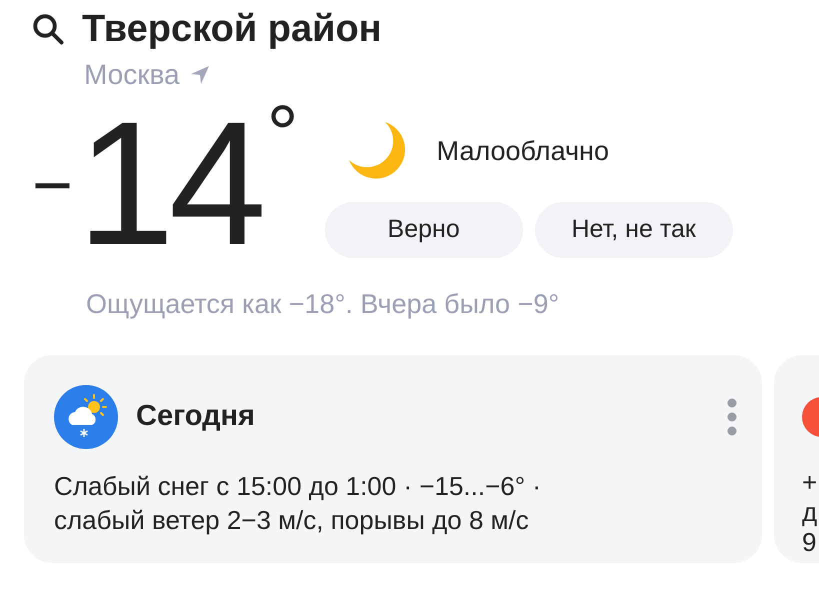  Describe the element at coordinates (282, 134) in the screenshot. I see `degree-sign: °` at that location.